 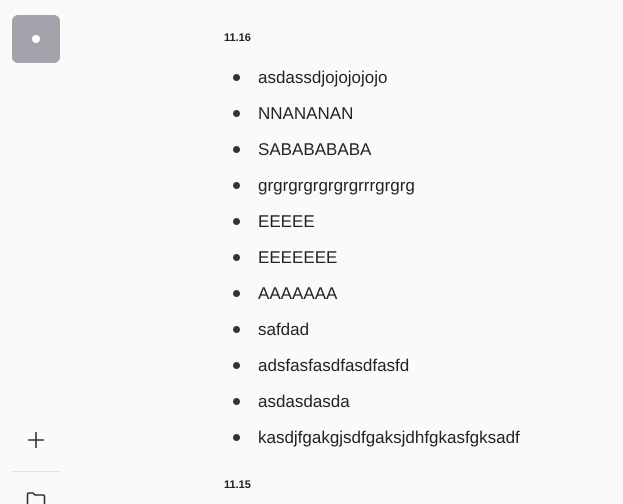 I want to click on list-item: NNANANAN, so click(x=306, y=114).